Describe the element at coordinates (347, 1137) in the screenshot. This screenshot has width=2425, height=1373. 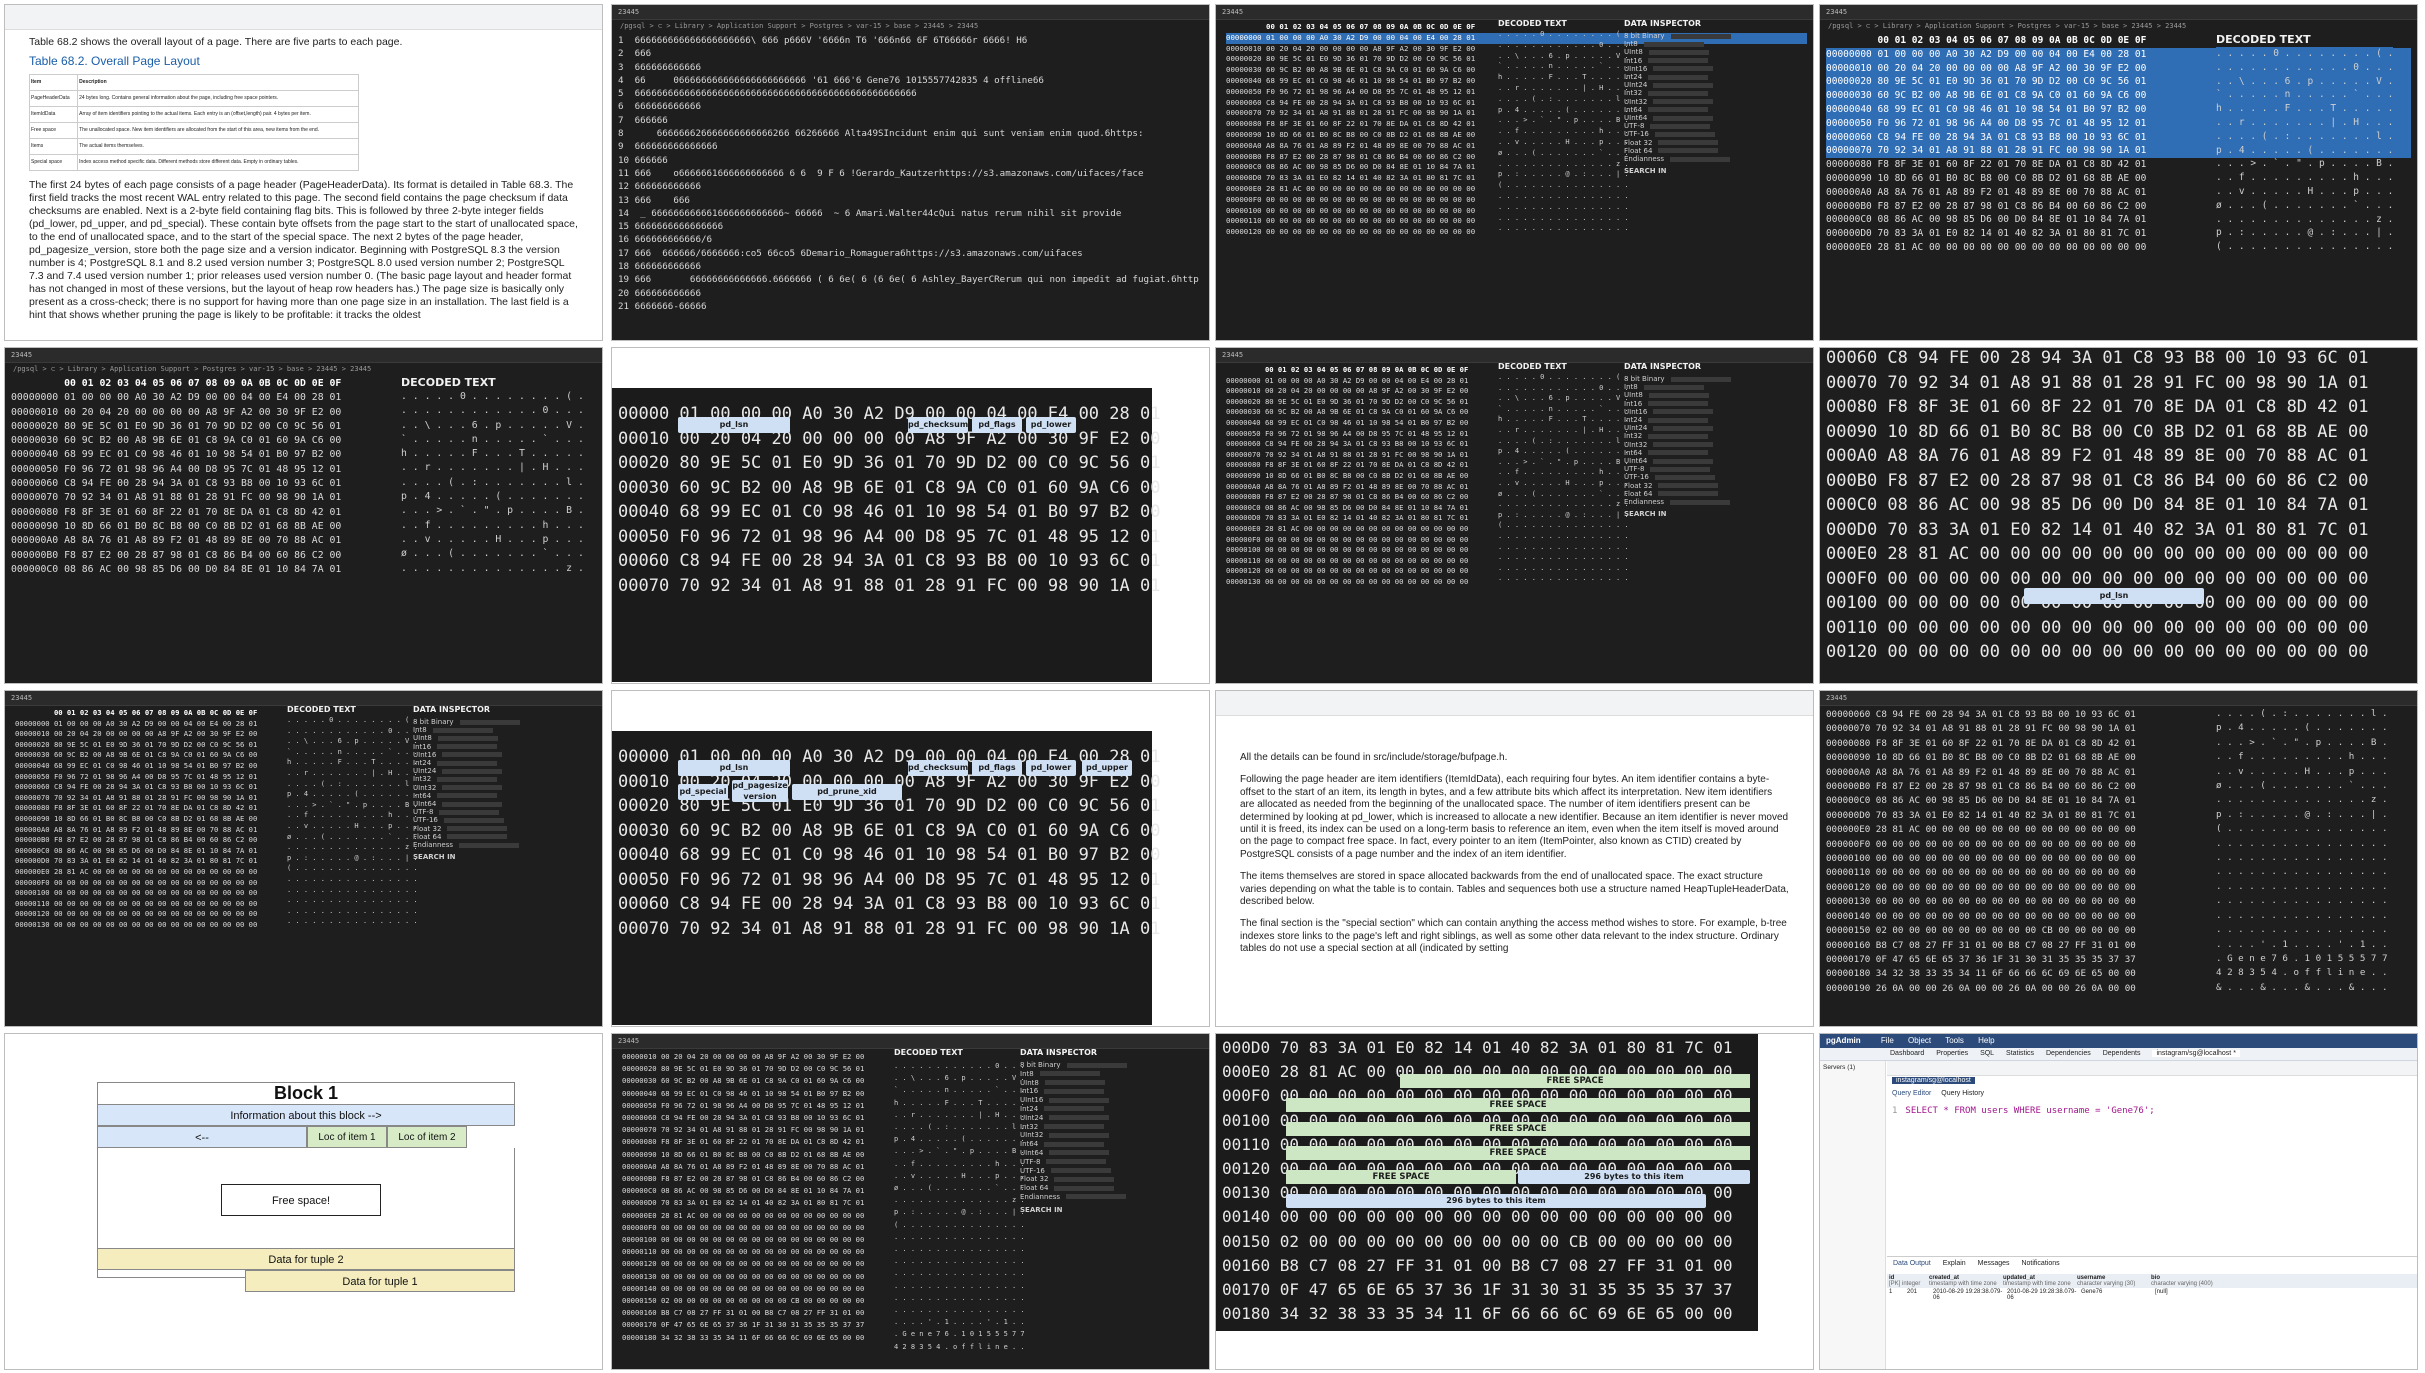
I see `loc-item-1: Loc of item 1` at that location.